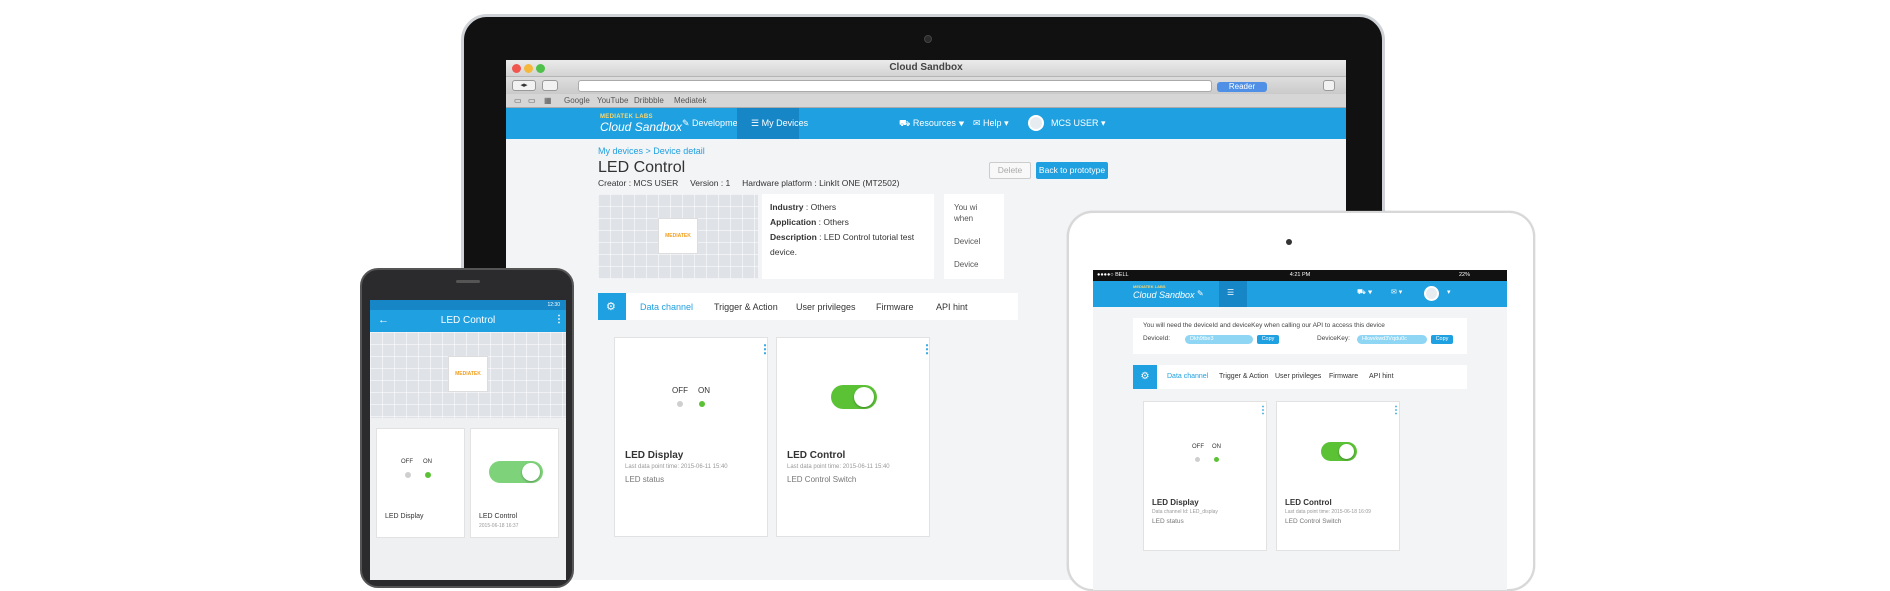 This screenshot has width=1890, height=591. What do you see at coordinates (1465, 275) in the screenshot?
I see `battery-text: 22%` at bounding box center [1465, 275].